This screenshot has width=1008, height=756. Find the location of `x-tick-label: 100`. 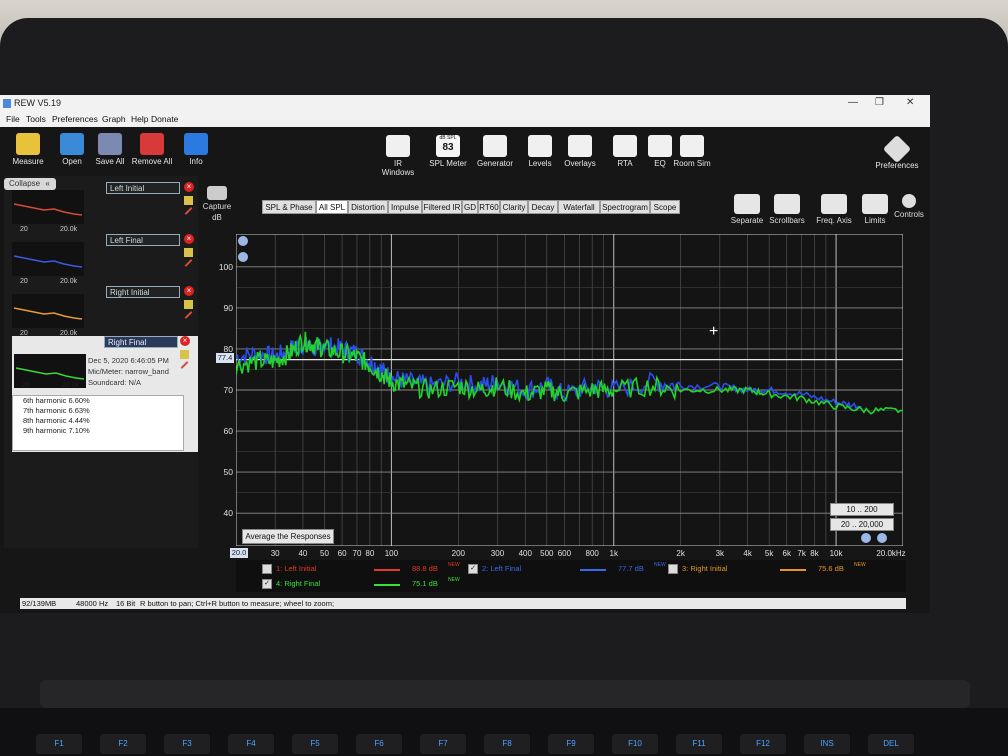

x-tick-label: 100 is located at coordinates (391, 553).